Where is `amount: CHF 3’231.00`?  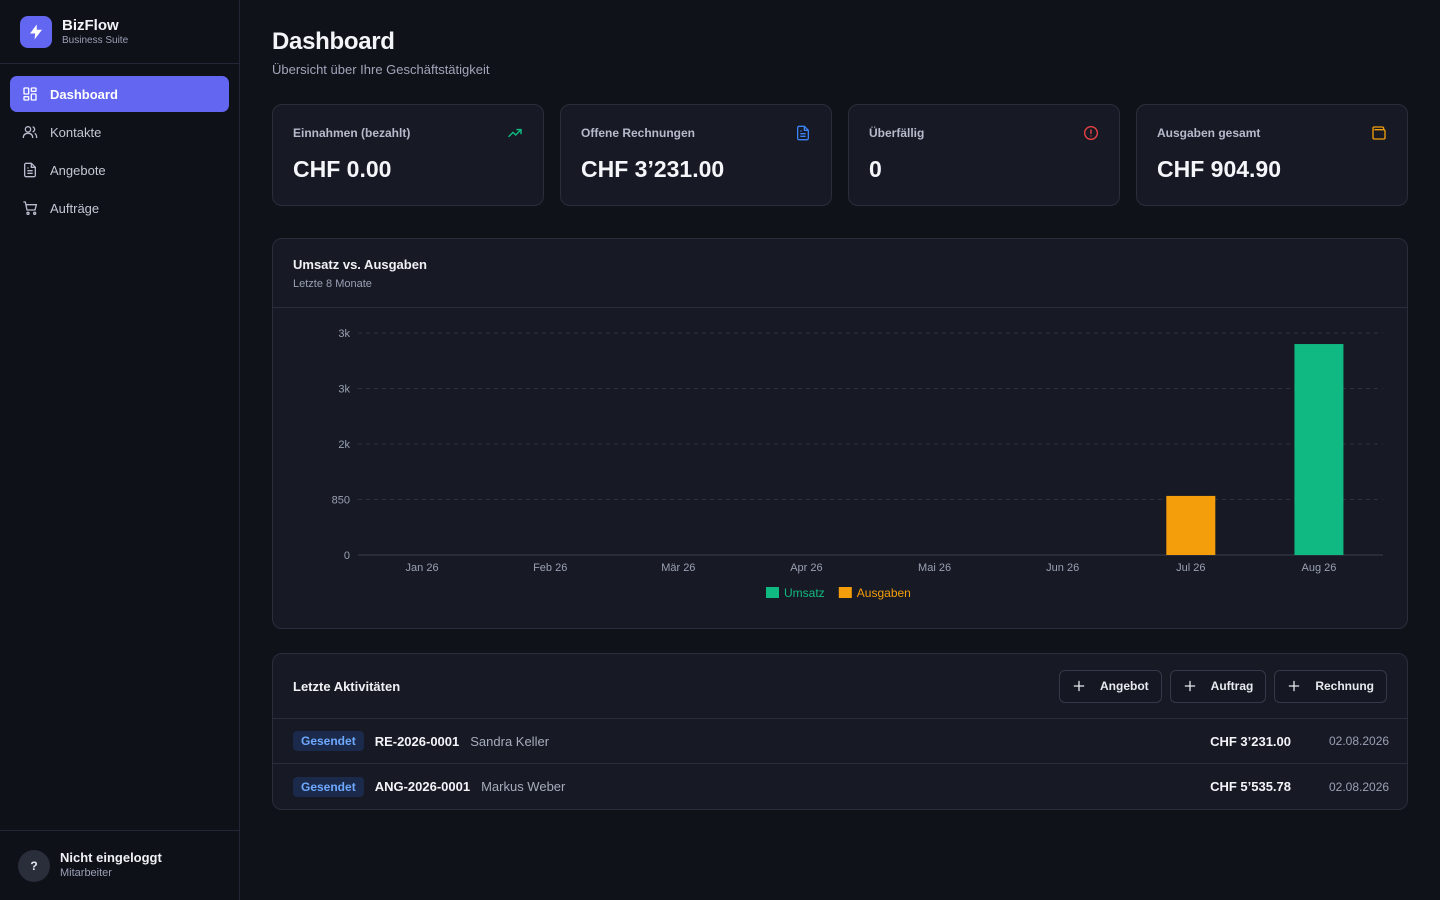
amount: CHF 3’231.00 is located at coordinates (1250, 741).